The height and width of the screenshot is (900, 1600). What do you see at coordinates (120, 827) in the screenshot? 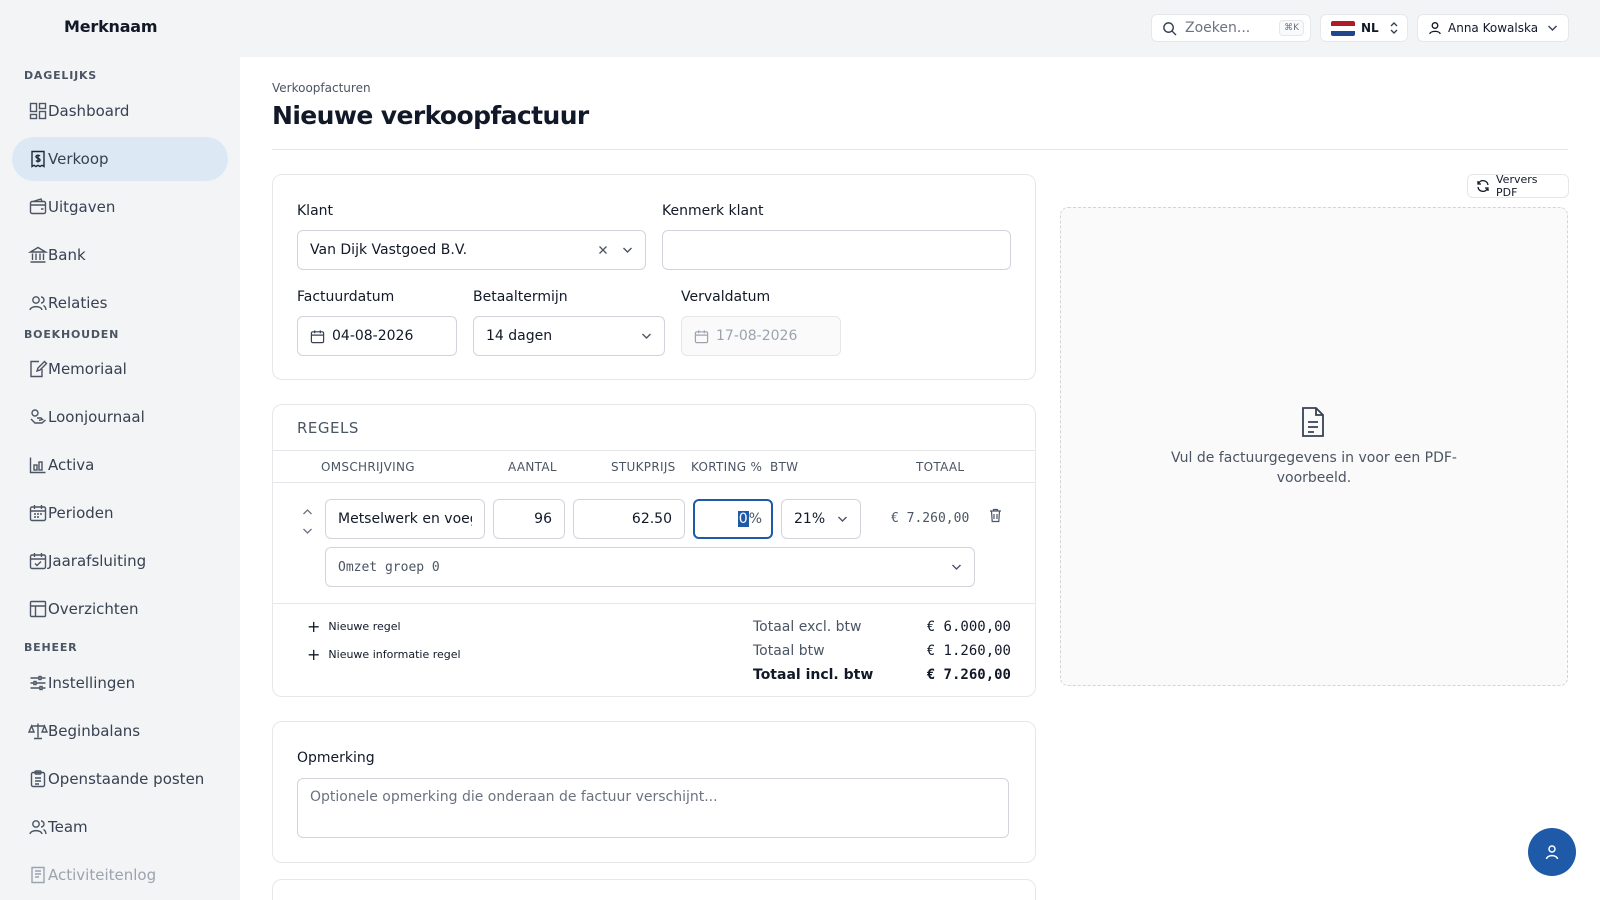
I see `sidebar-item-team: Team` at bounding box center [120, 827].